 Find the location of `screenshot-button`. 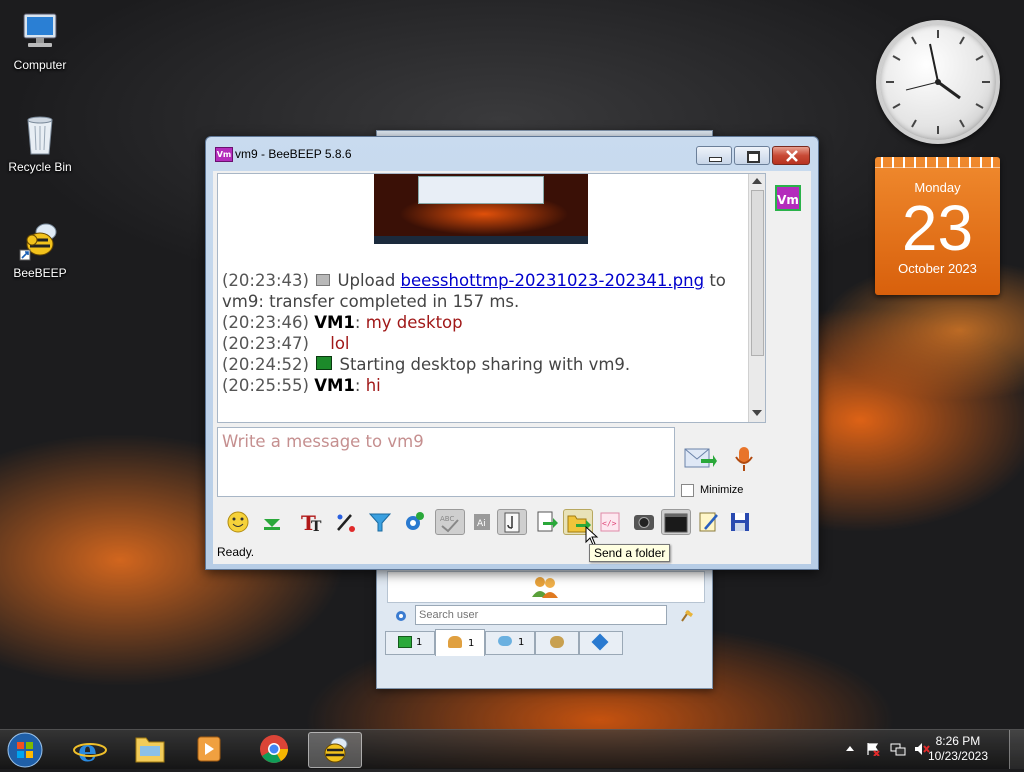

screenshot-button is located at coordinates (644, 522).